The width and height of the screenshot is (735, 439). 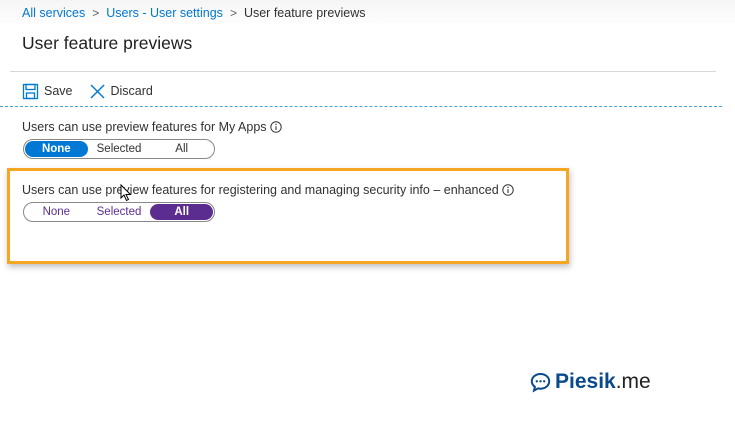 I want to click on close-icon, so click(x=97, y=91).